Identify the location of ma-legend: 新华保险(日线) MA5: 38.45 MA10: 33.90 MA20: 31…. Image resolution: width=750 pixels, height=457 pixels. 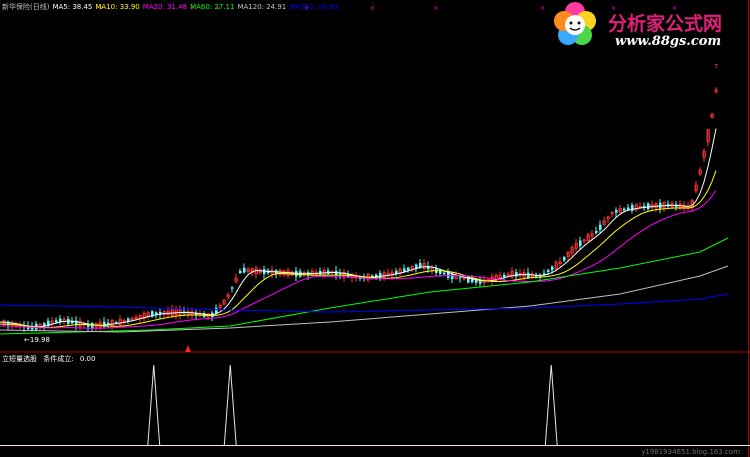
(171, 7).